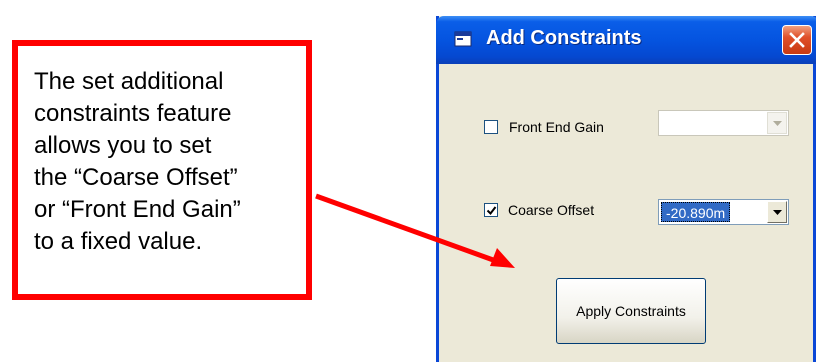 This screenshot has height=362, width=816. Describe the element at coordinates (551, 210) in the screenshot. I see `coarse-offset-label: Coarse Offset` at that location.